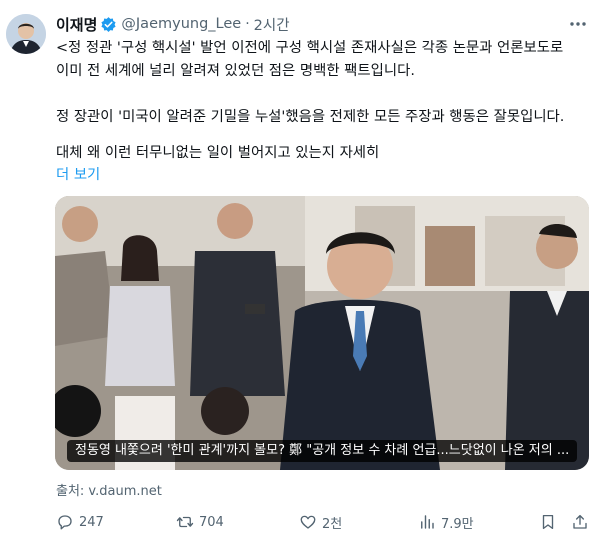  Describe the element at coordinates (211, 522) in the screenshot. I see `retweet-count: 704` at that location.